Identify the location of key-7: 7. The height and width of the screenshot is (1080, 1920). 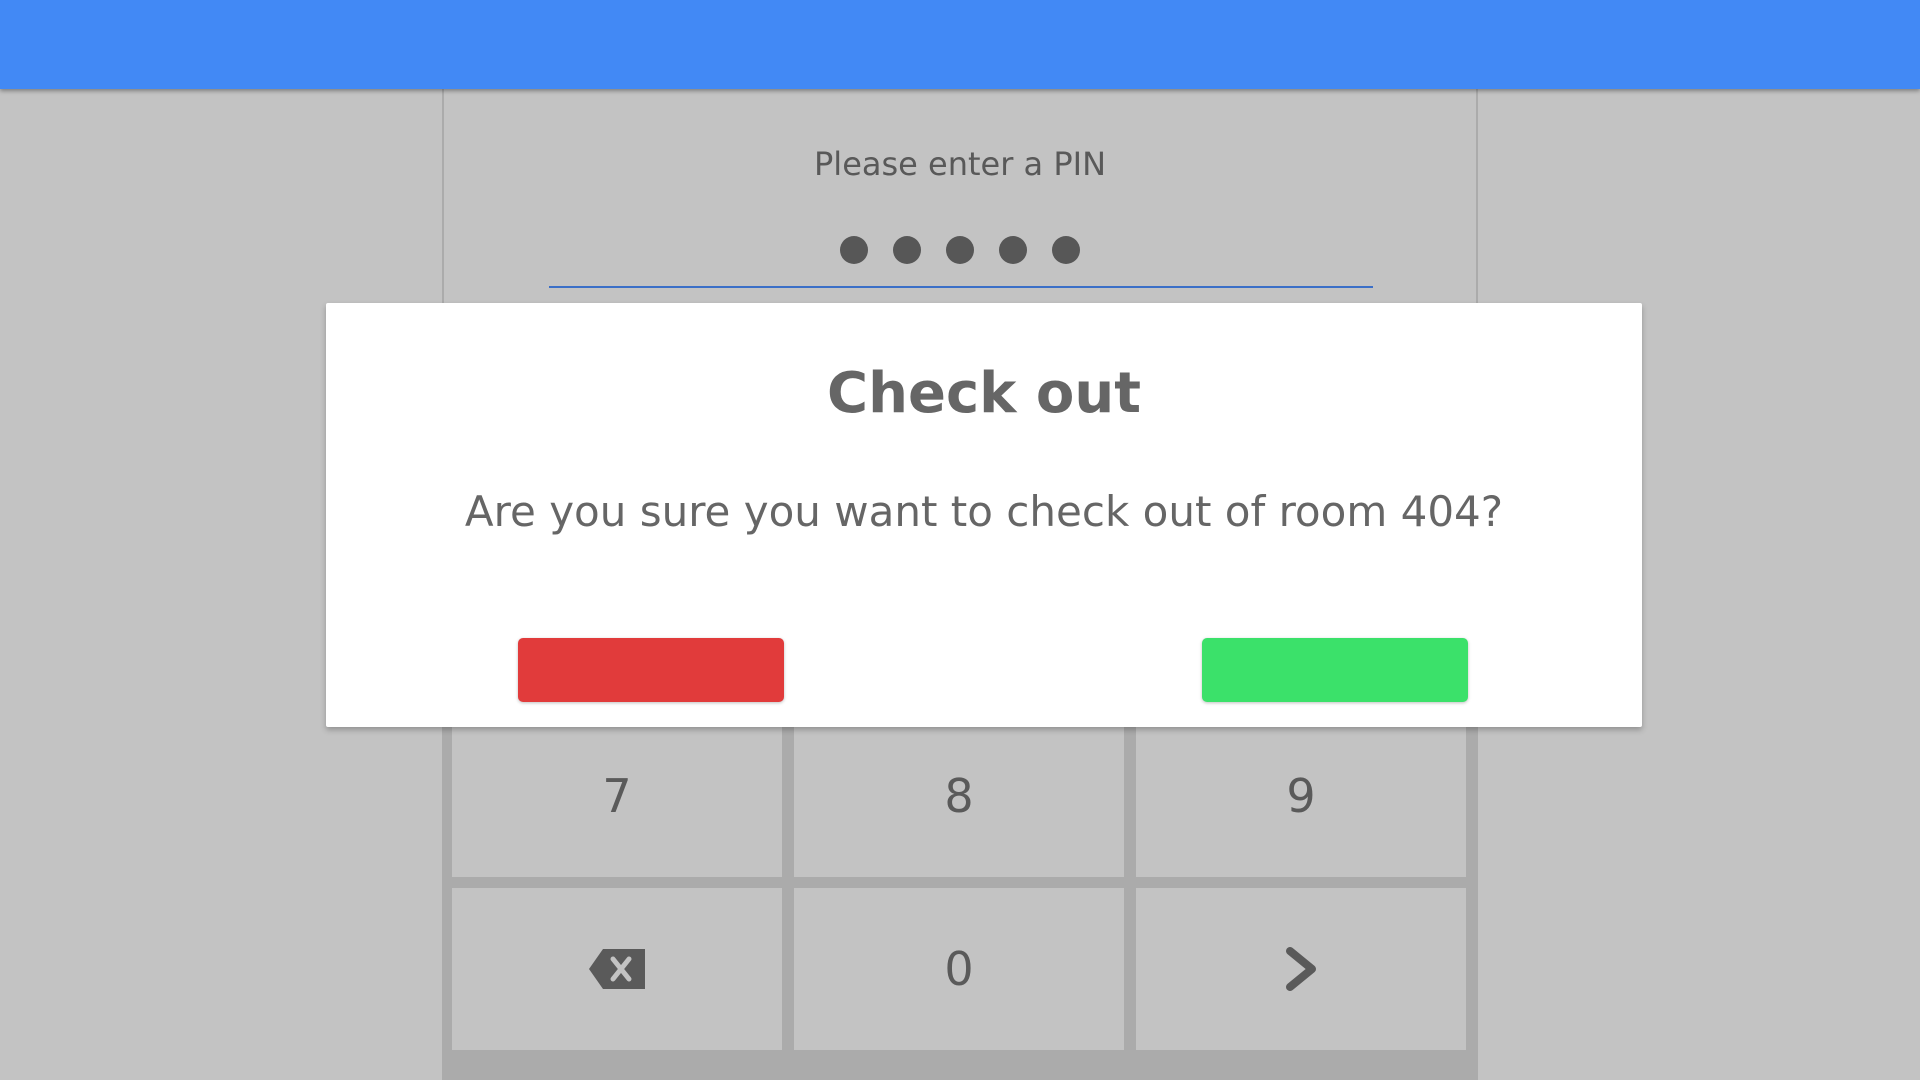
(617, 796).